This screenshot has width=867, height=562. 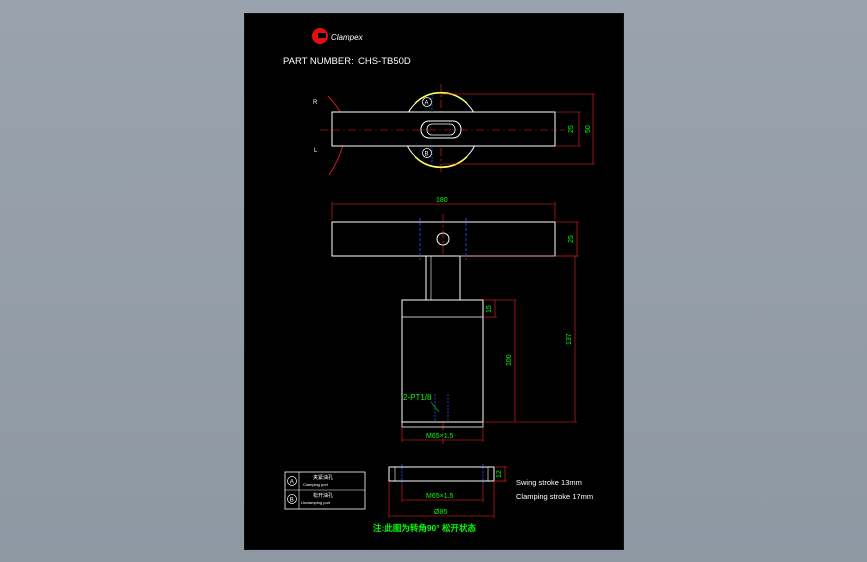 I want to click on top-view: R L A B 25 50, so click(x=454, y=130).